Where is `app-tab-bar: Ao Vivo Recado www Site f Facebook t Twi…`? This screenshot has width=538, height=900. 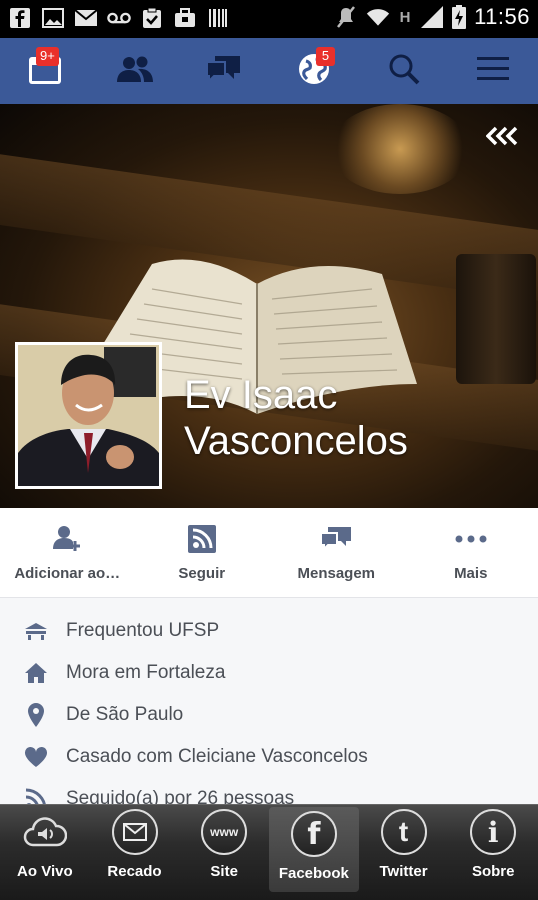 app-tab-bar: Ao Vivo Recado www Site f Facebook t Twi… is located at coordinates (269, 852).